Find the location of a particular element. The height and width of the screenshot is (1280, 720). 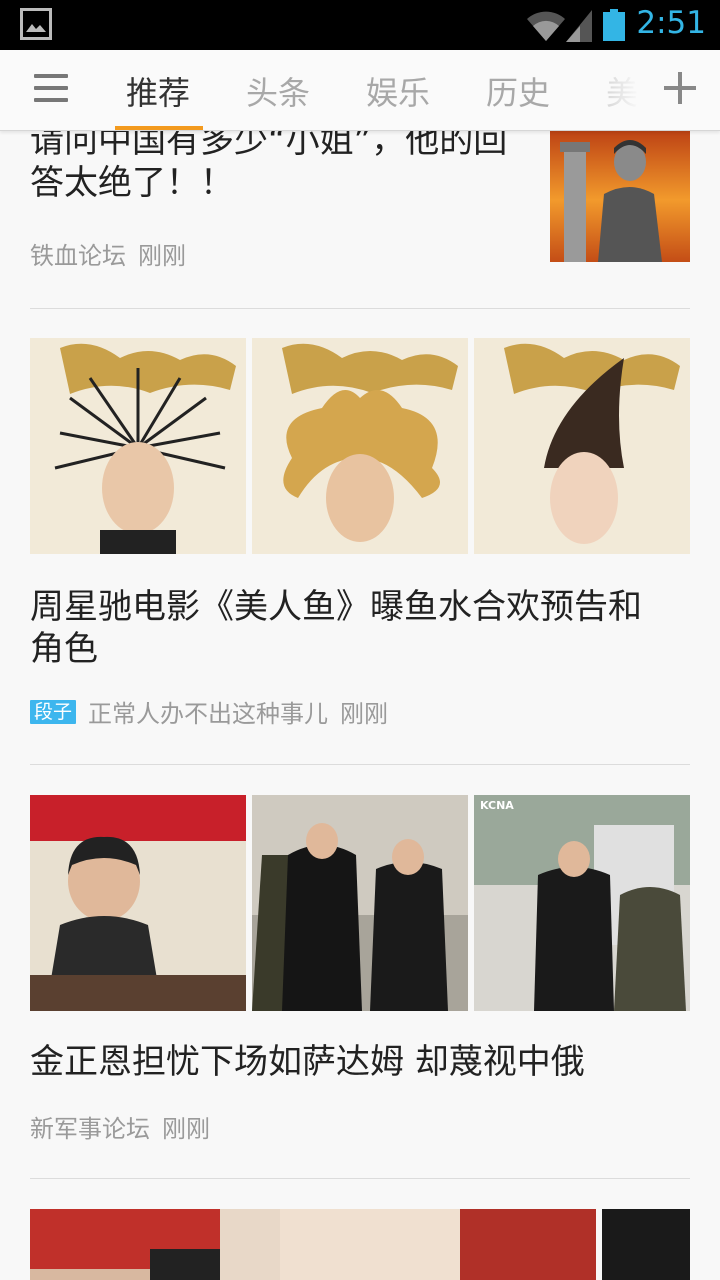

wifi-icon is located at coordinates (546, 26).